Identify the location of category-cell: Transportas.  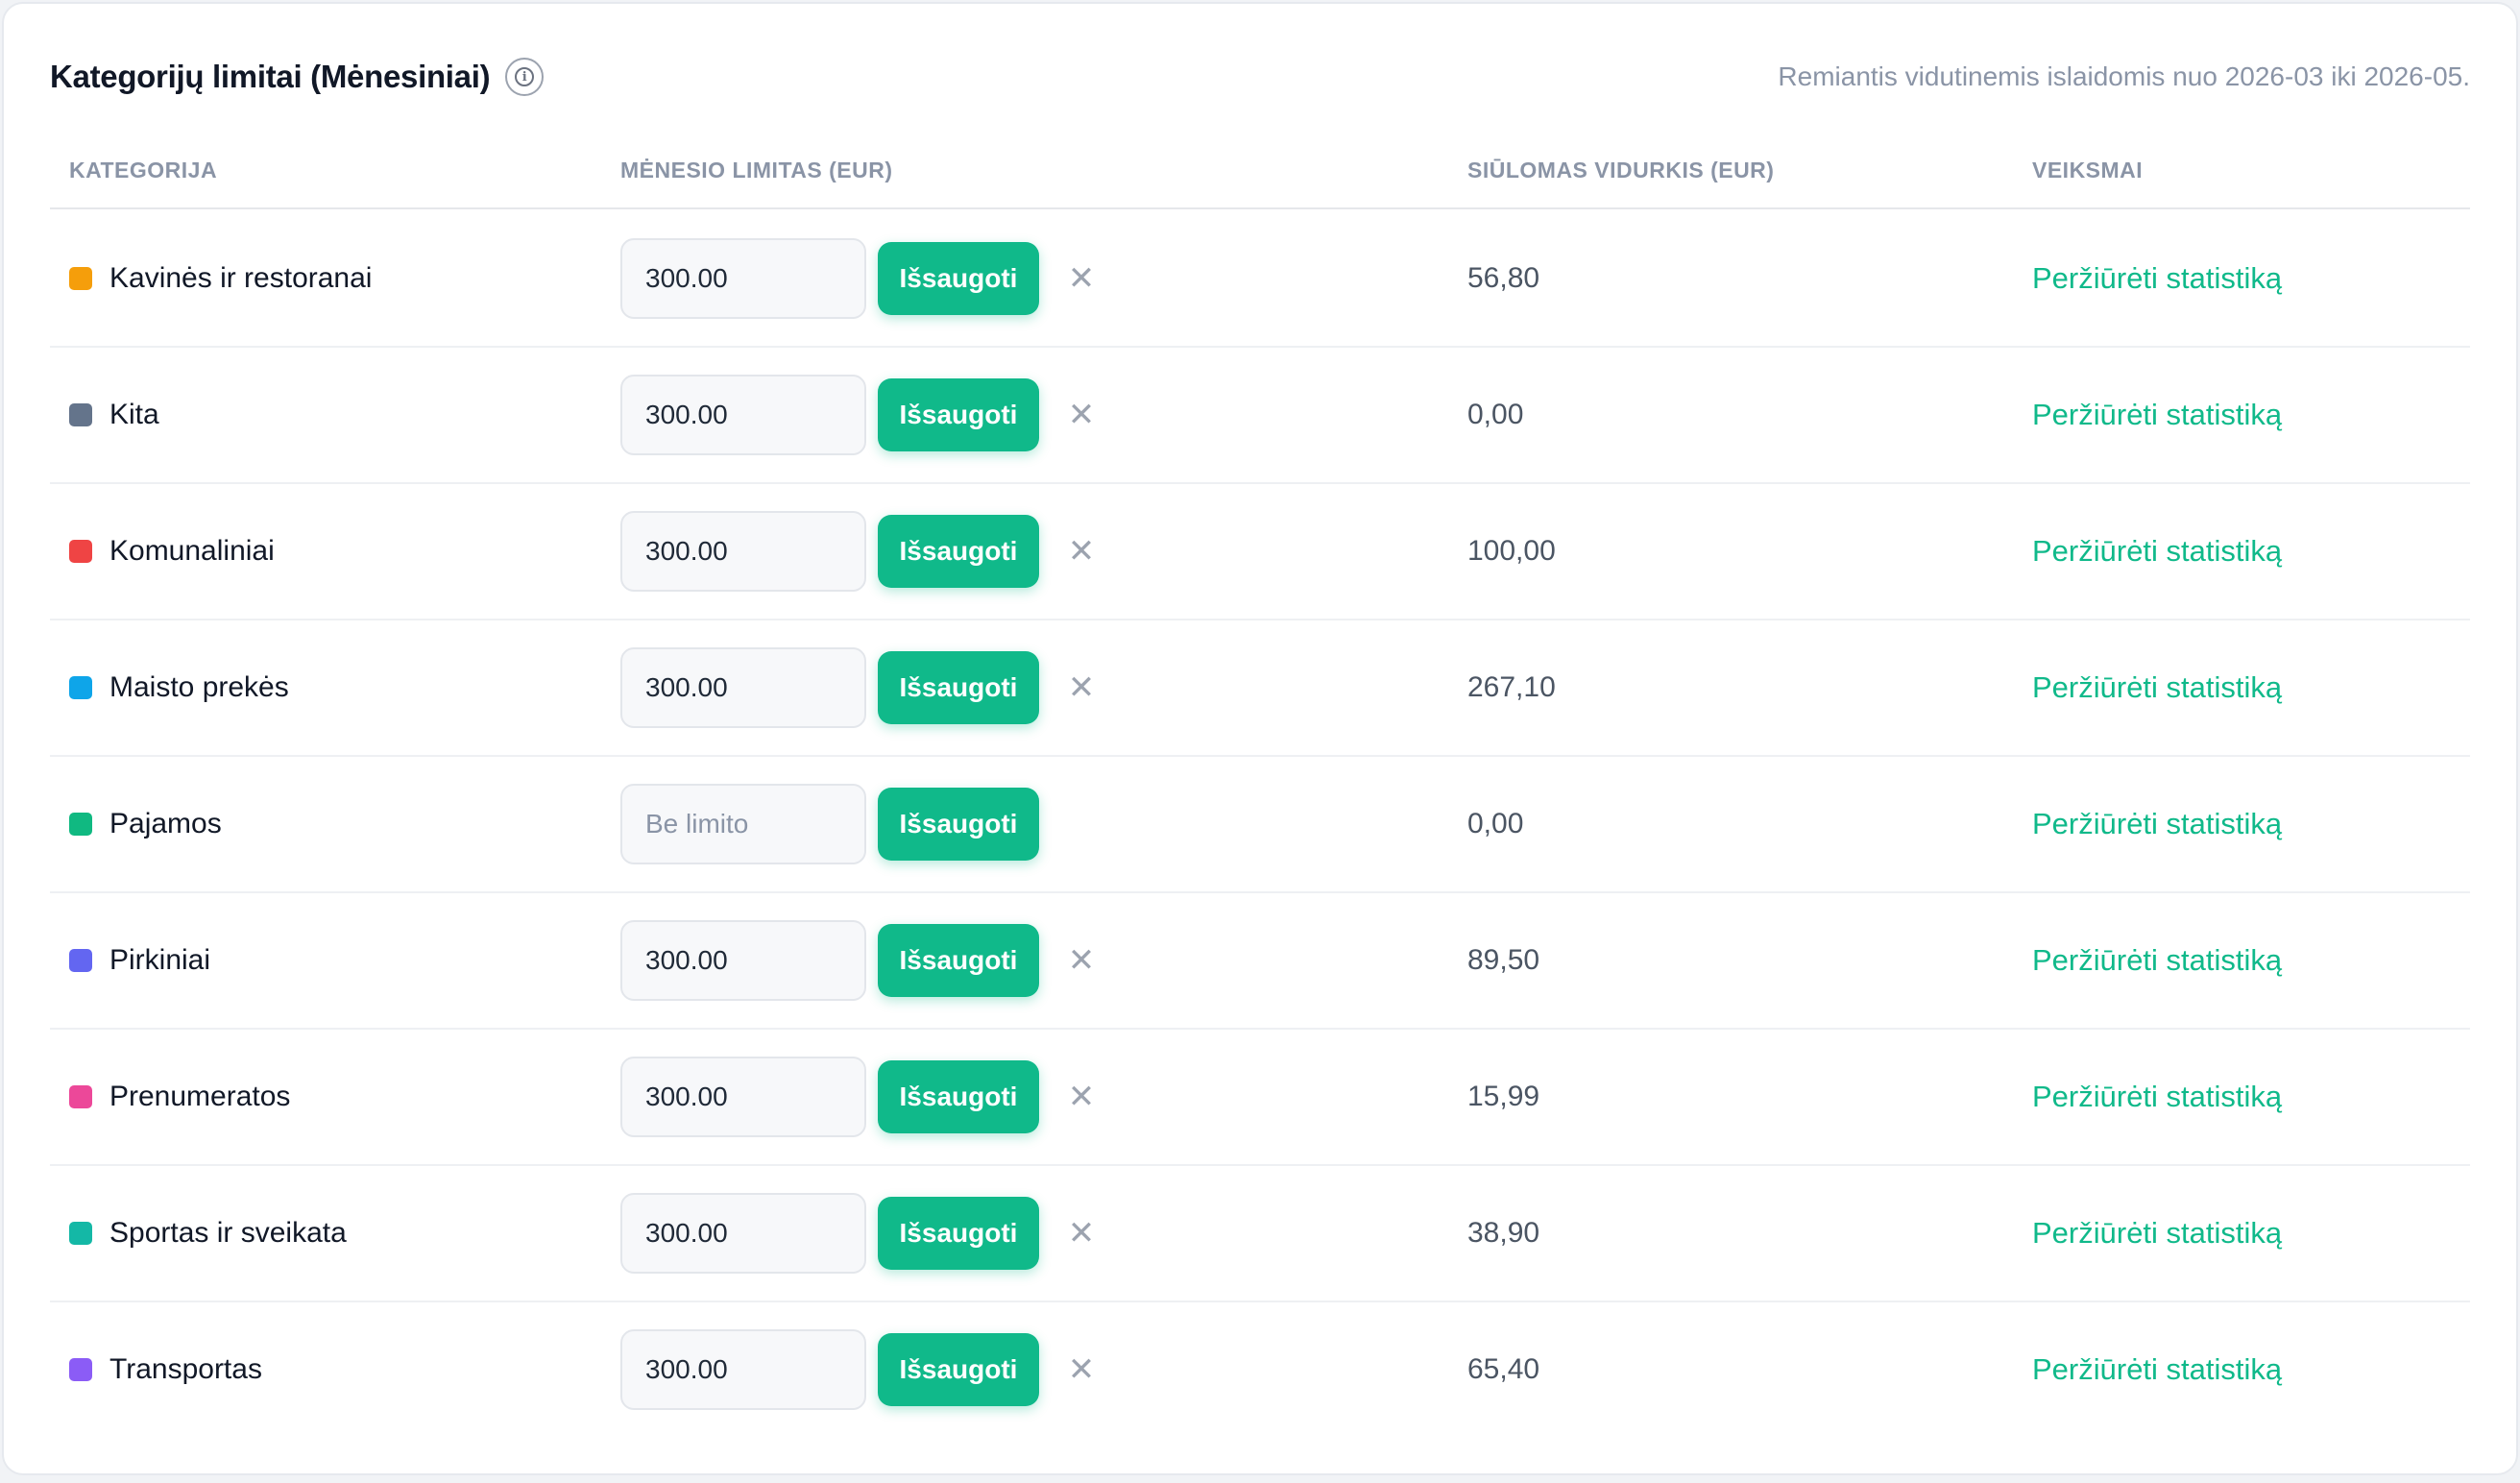
(165, 1369).